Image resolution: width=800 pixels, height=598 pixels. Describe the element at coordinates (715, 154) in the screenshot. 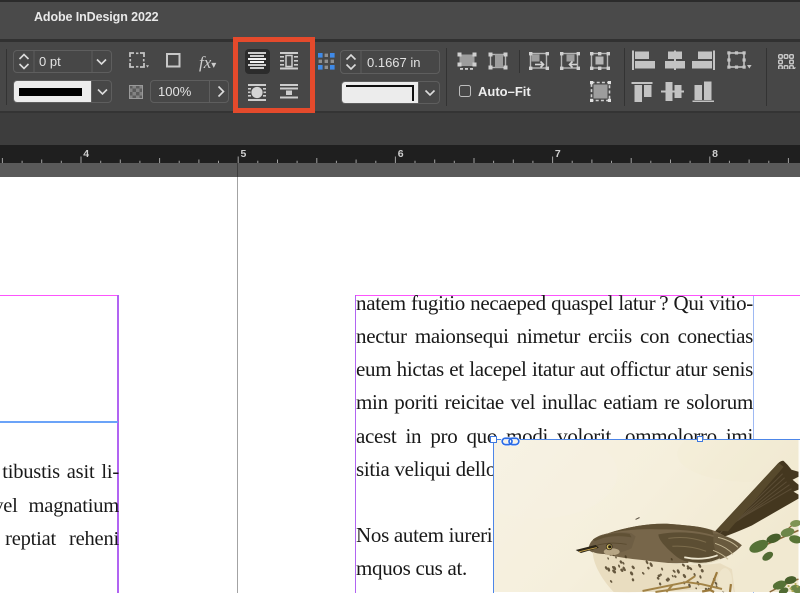

I see `svg-text: 8` at that location.